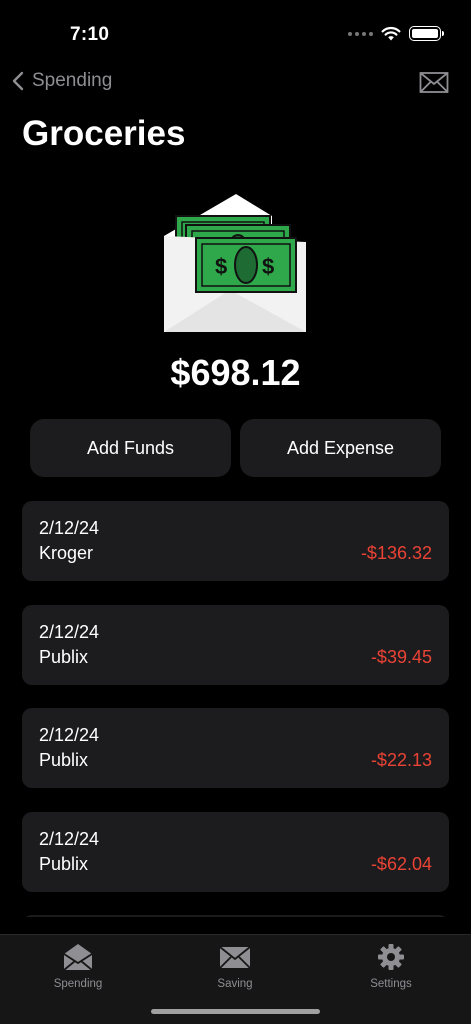 Image resolution: width=471 pixels, height=1024 pixels. Describe the element at coordinates (78, 984) in the screenshot. I see `tab-label: Spending` at that location.